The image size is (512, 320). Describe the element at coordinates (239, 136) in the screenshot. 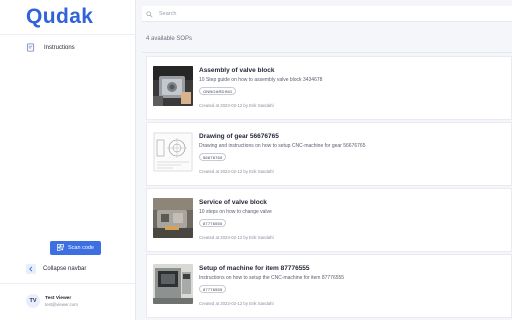

I see `sop-title: Drawing of gear 56676765` at that location.